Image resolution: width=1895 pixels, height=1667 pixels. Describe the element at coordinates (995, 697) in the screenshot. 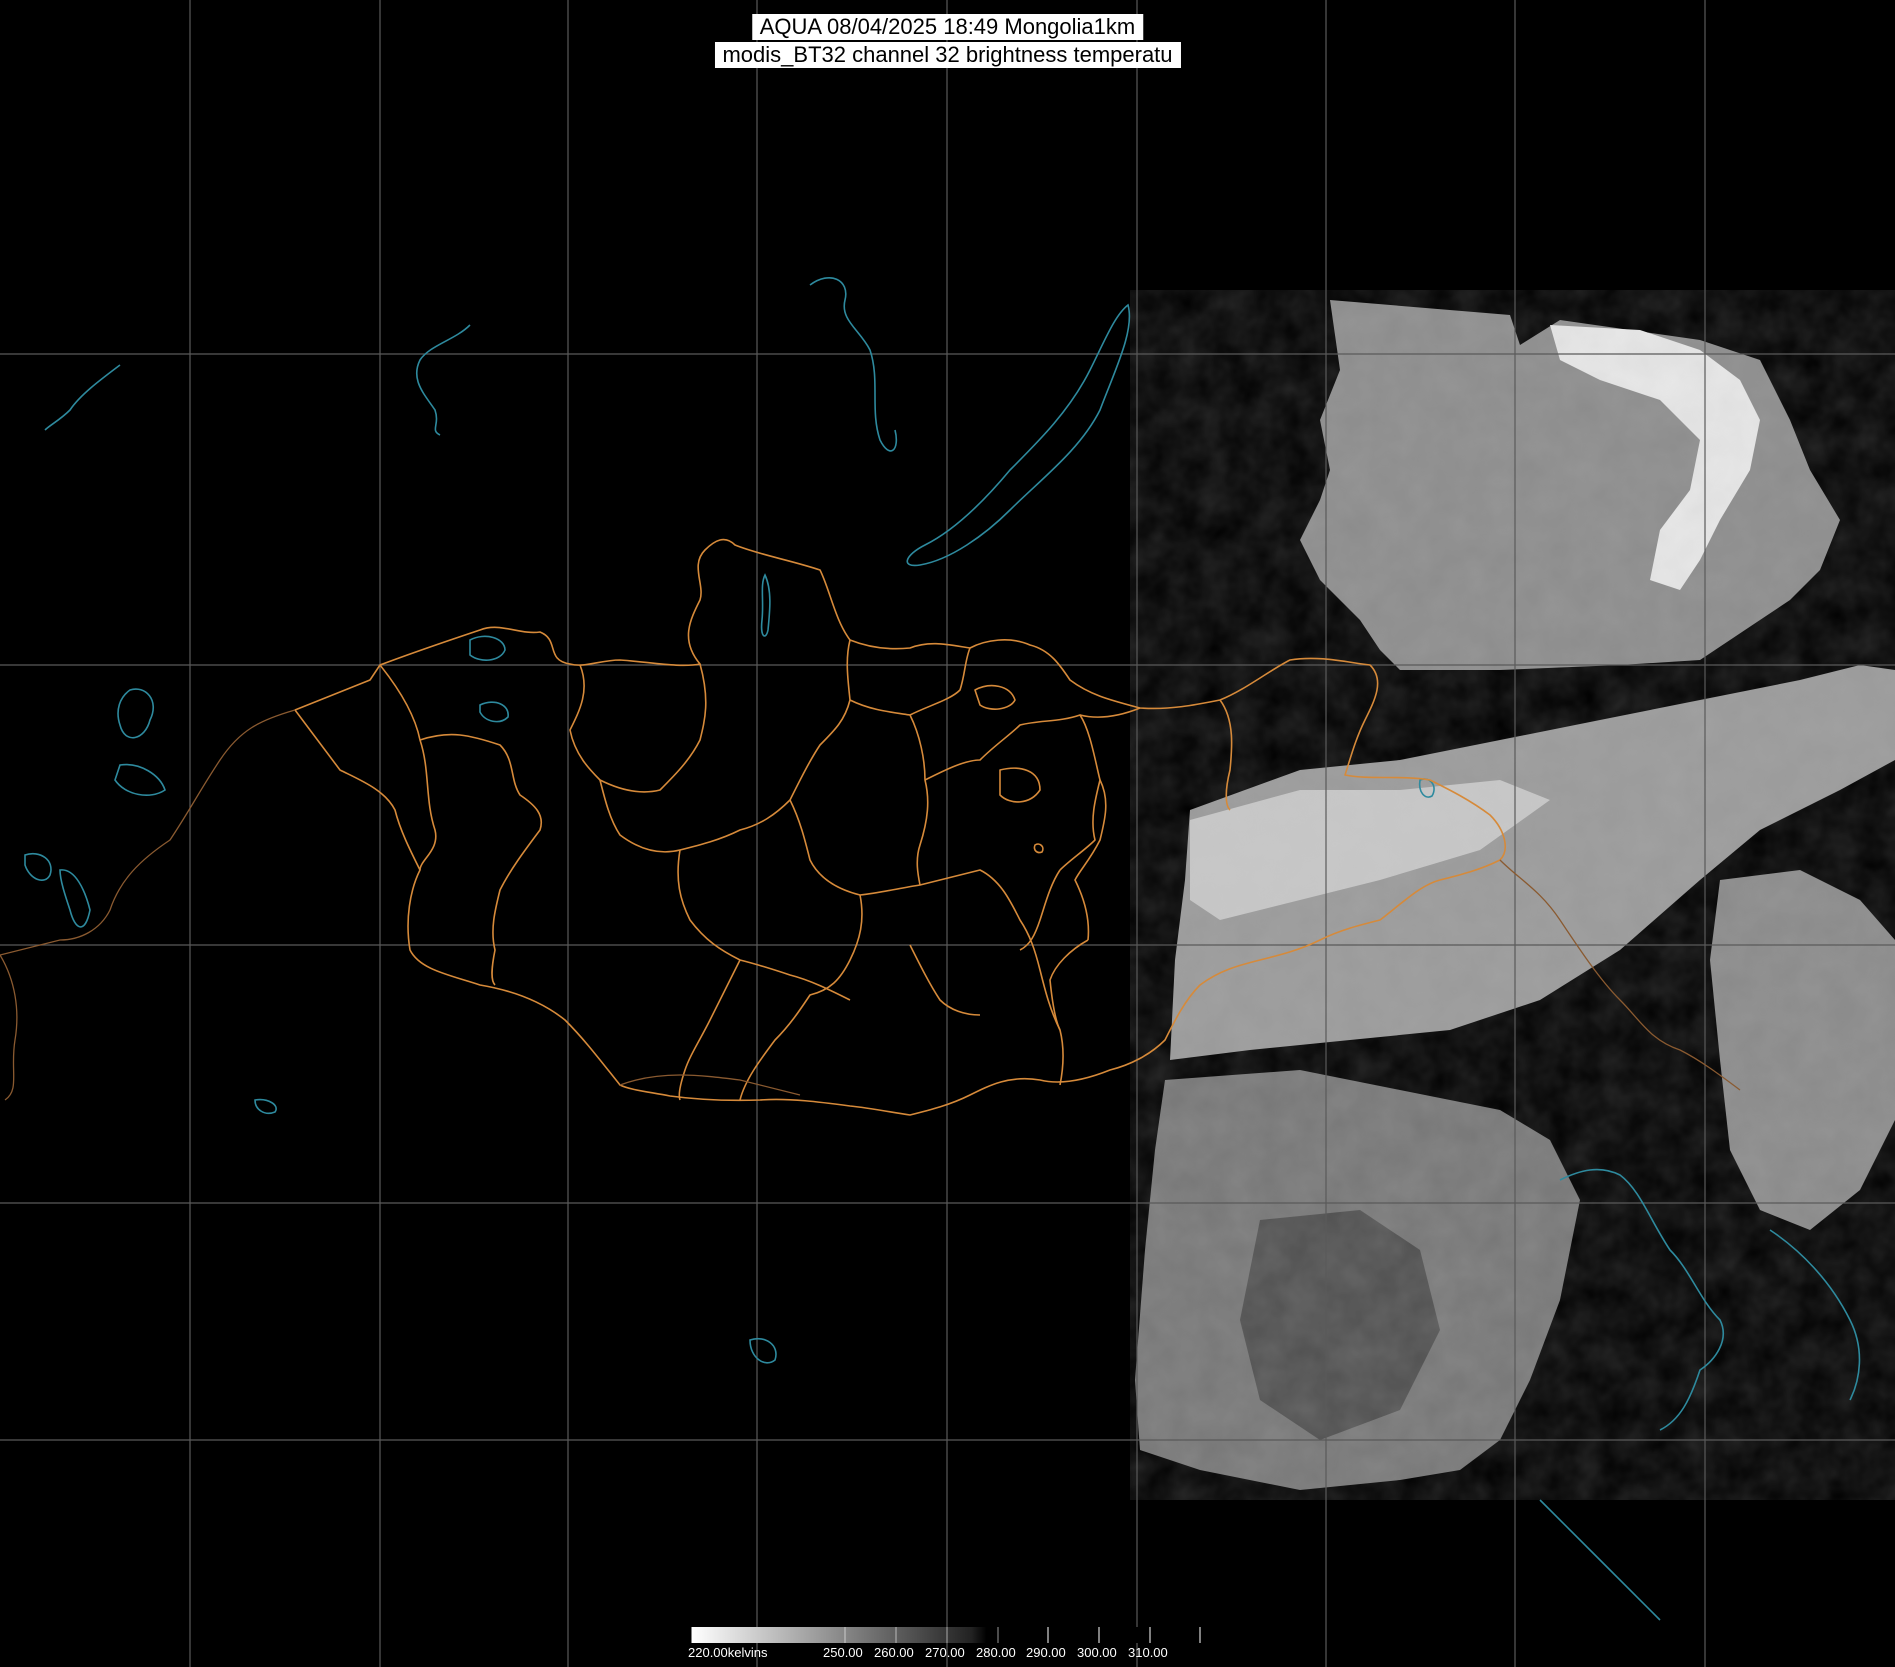

I see `aimag-inner-uvs` at that location.